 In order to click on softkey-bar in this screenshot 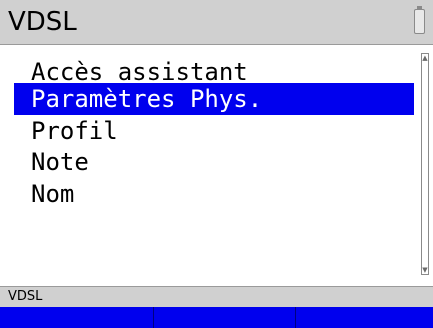, I will do `click(216, 317)`.